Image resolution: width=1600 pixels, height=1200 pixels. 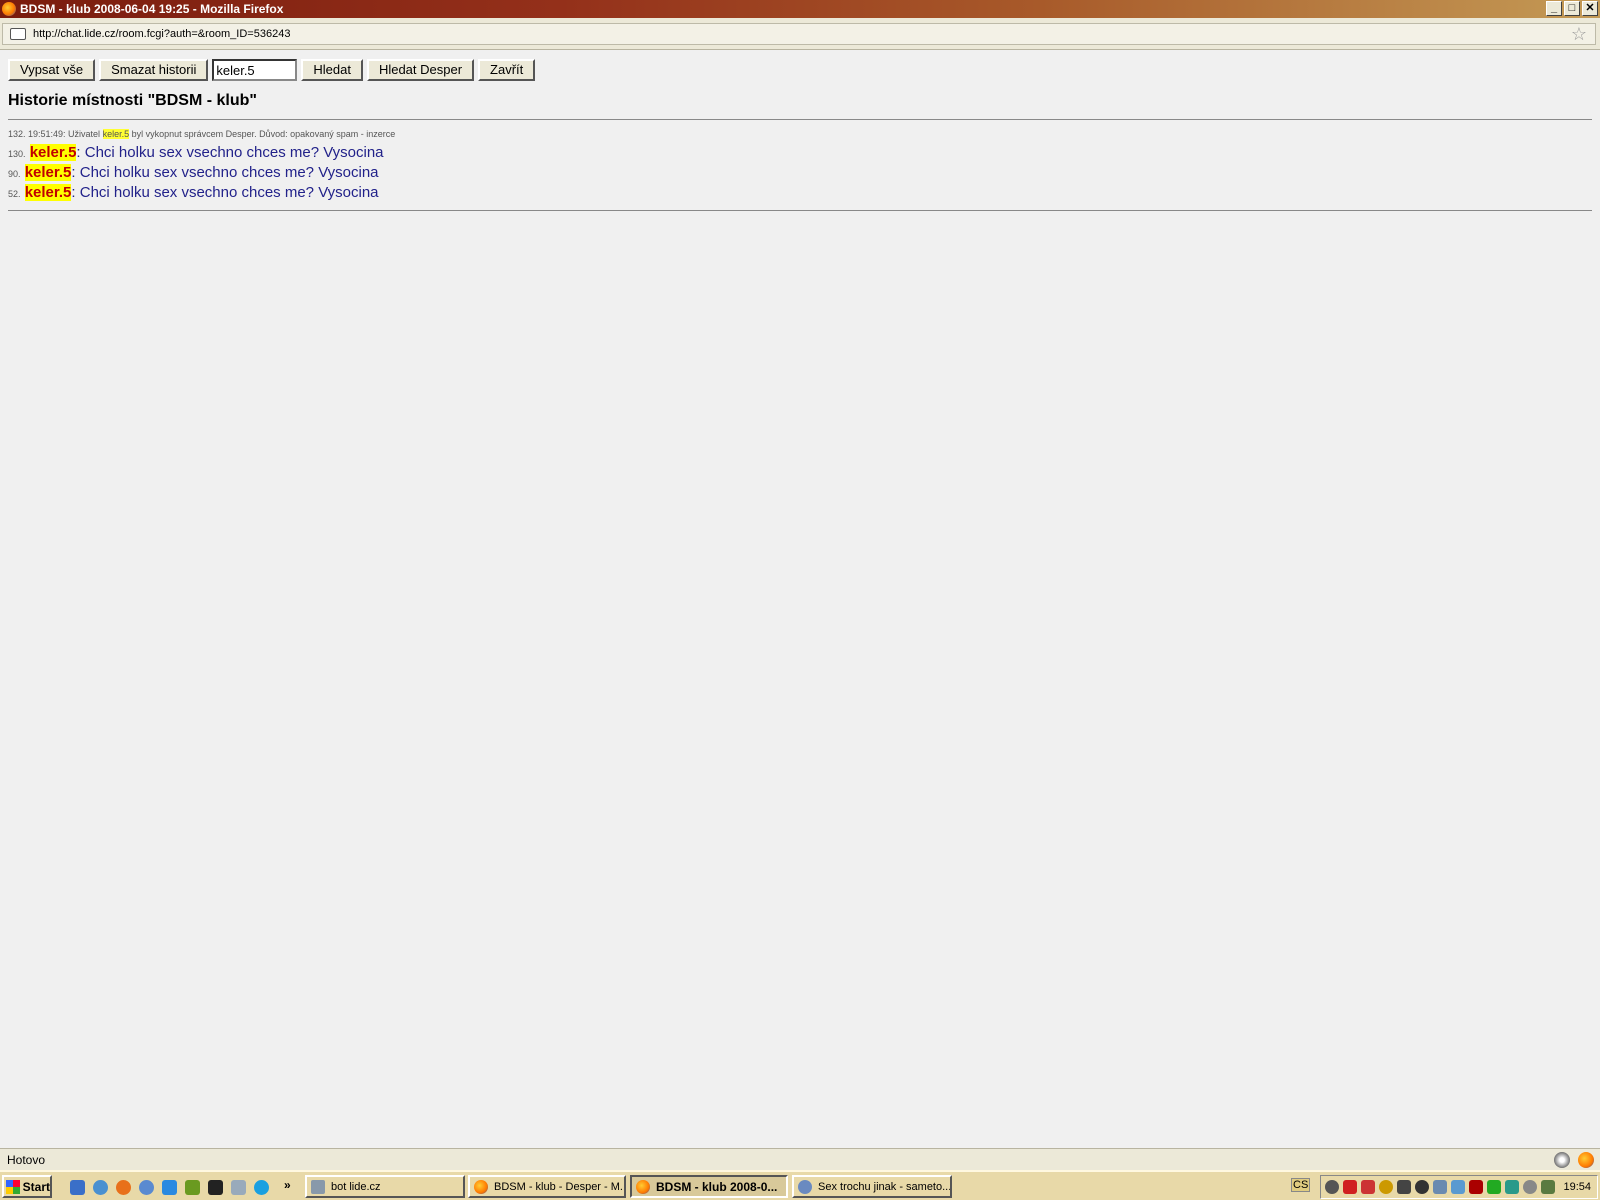 What do you see at coordinates (132, 100) in the screenshot?
I see `page-title: Historie místnosti "BDSM - klub"` at bounding box center [132, 100].